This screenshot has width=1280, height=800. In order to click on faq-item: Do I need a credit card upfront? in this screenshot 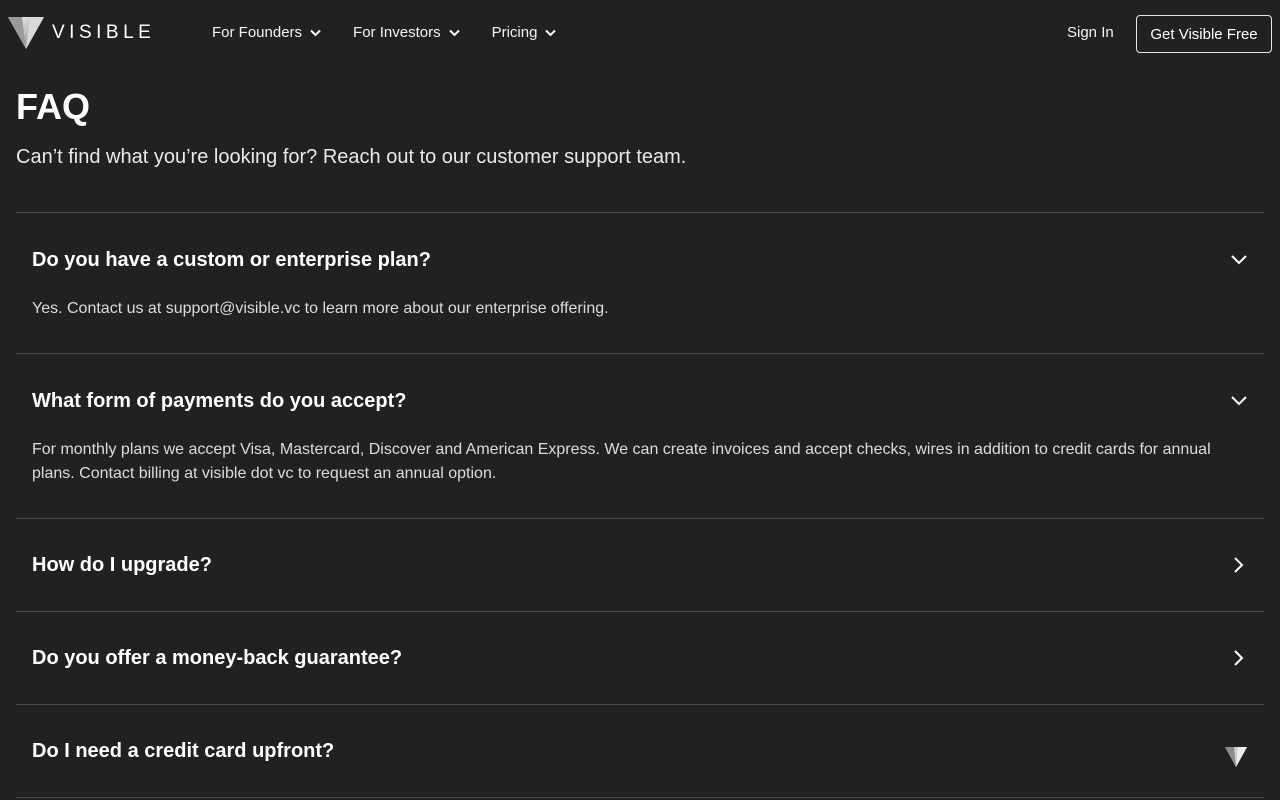, I will do `click(640, 751)`.